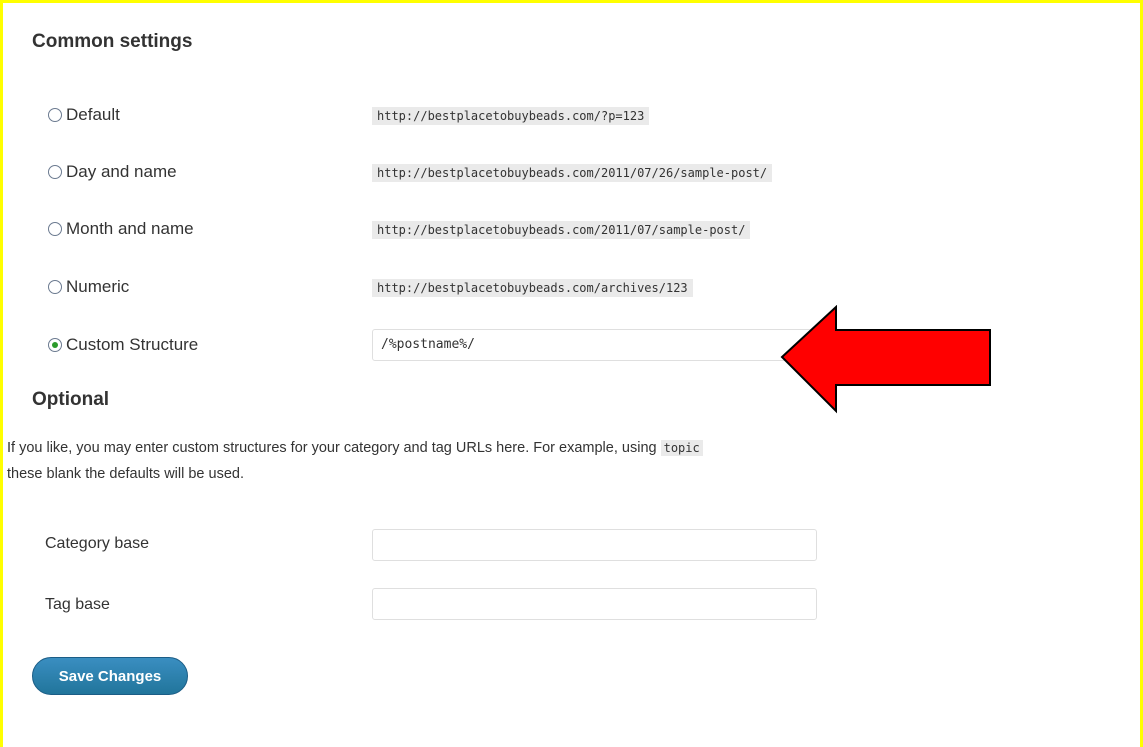 This screenshot has width=1143, height=747. What do you see at coordinates (885, 359) in the screenshot?
I see `red-arrow-annotation` at bounding box center [885, 359].